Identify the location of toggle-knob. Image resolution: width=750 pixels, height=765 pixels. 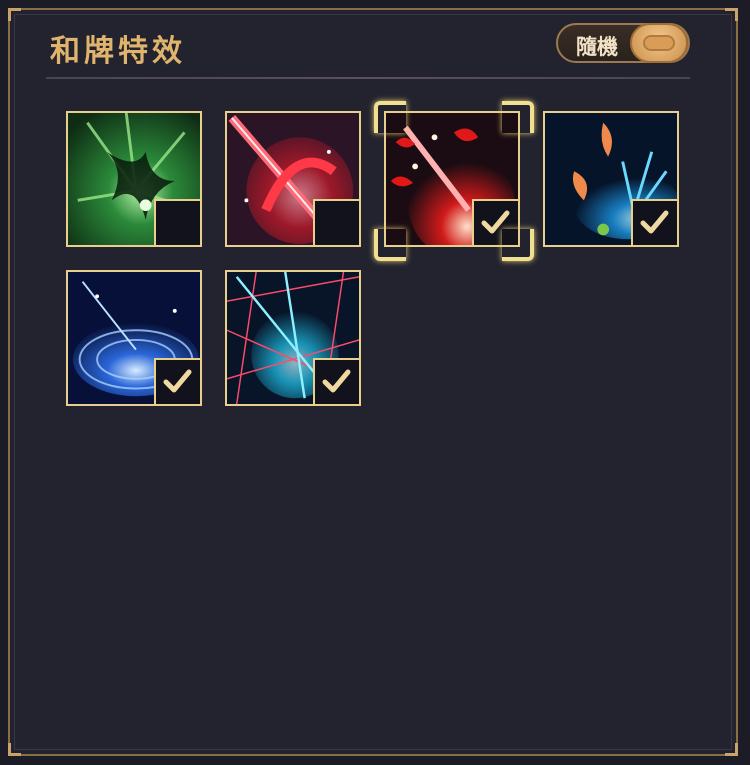
(659, 43).